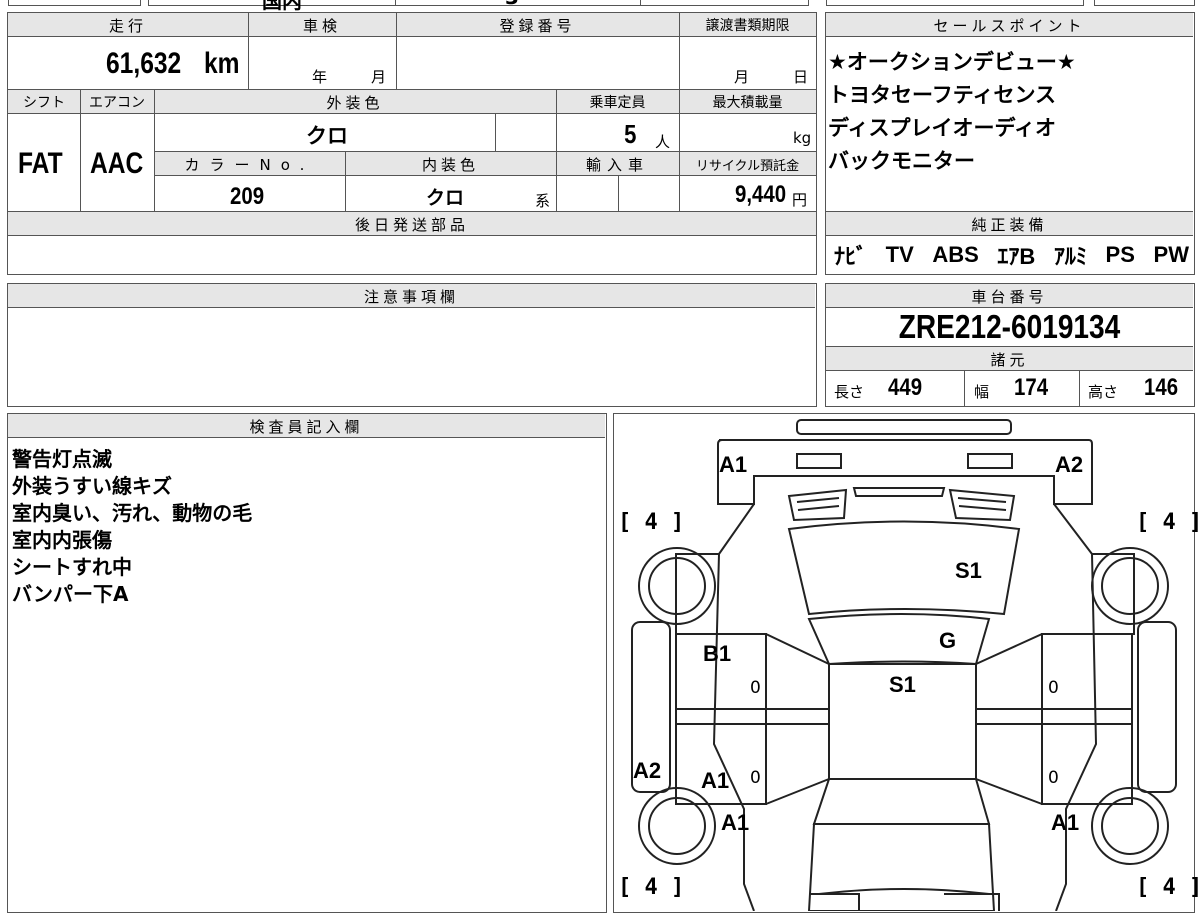 Image resolution: width=1200 pixels, height=913 pixels. I want to click on max-load-unit: kg, so click(802, 138).